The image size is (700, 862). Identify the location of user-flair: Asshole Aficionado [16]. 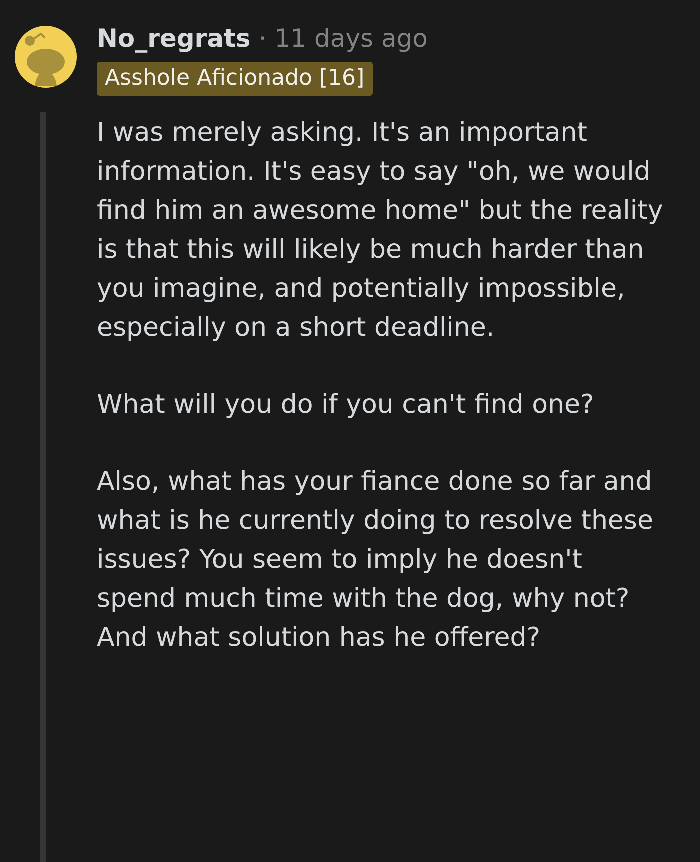
(235, 79).